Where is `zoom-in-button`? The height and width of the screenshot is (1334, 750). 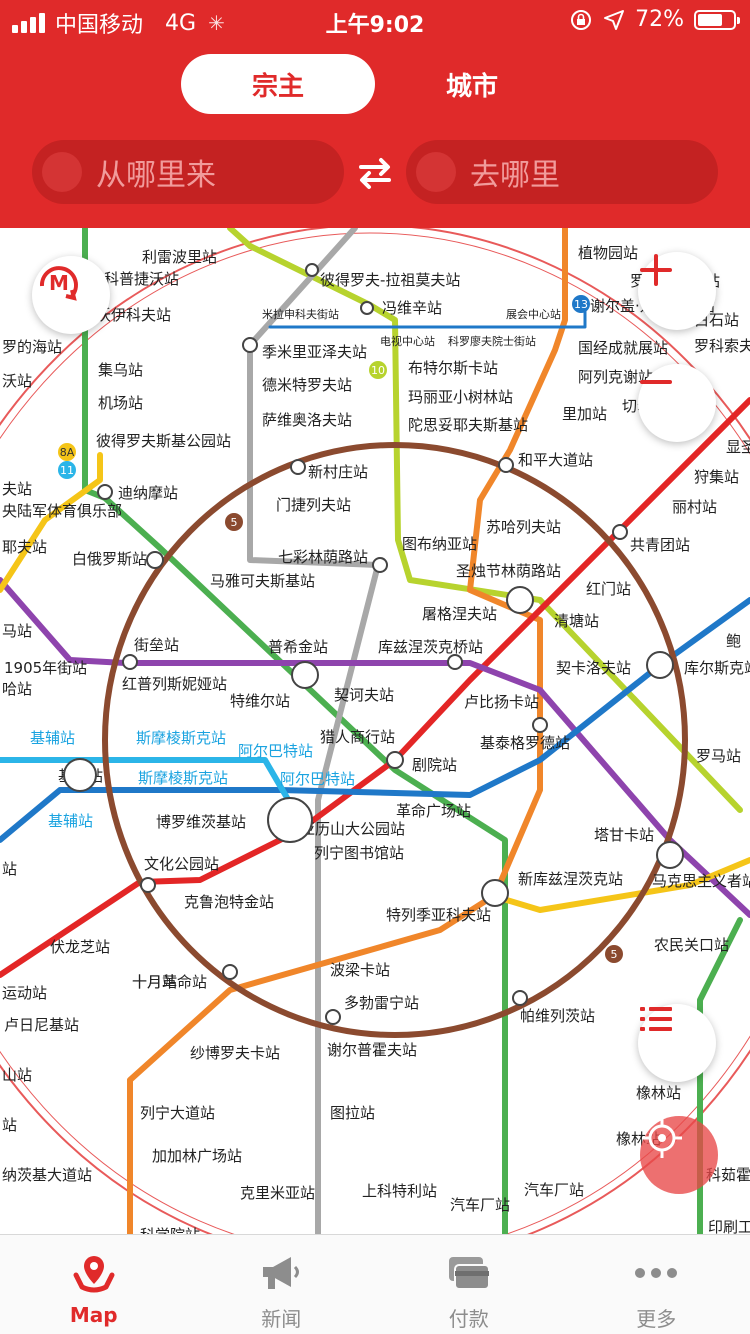 zoom-in-button is located at coordinates (677, 291).